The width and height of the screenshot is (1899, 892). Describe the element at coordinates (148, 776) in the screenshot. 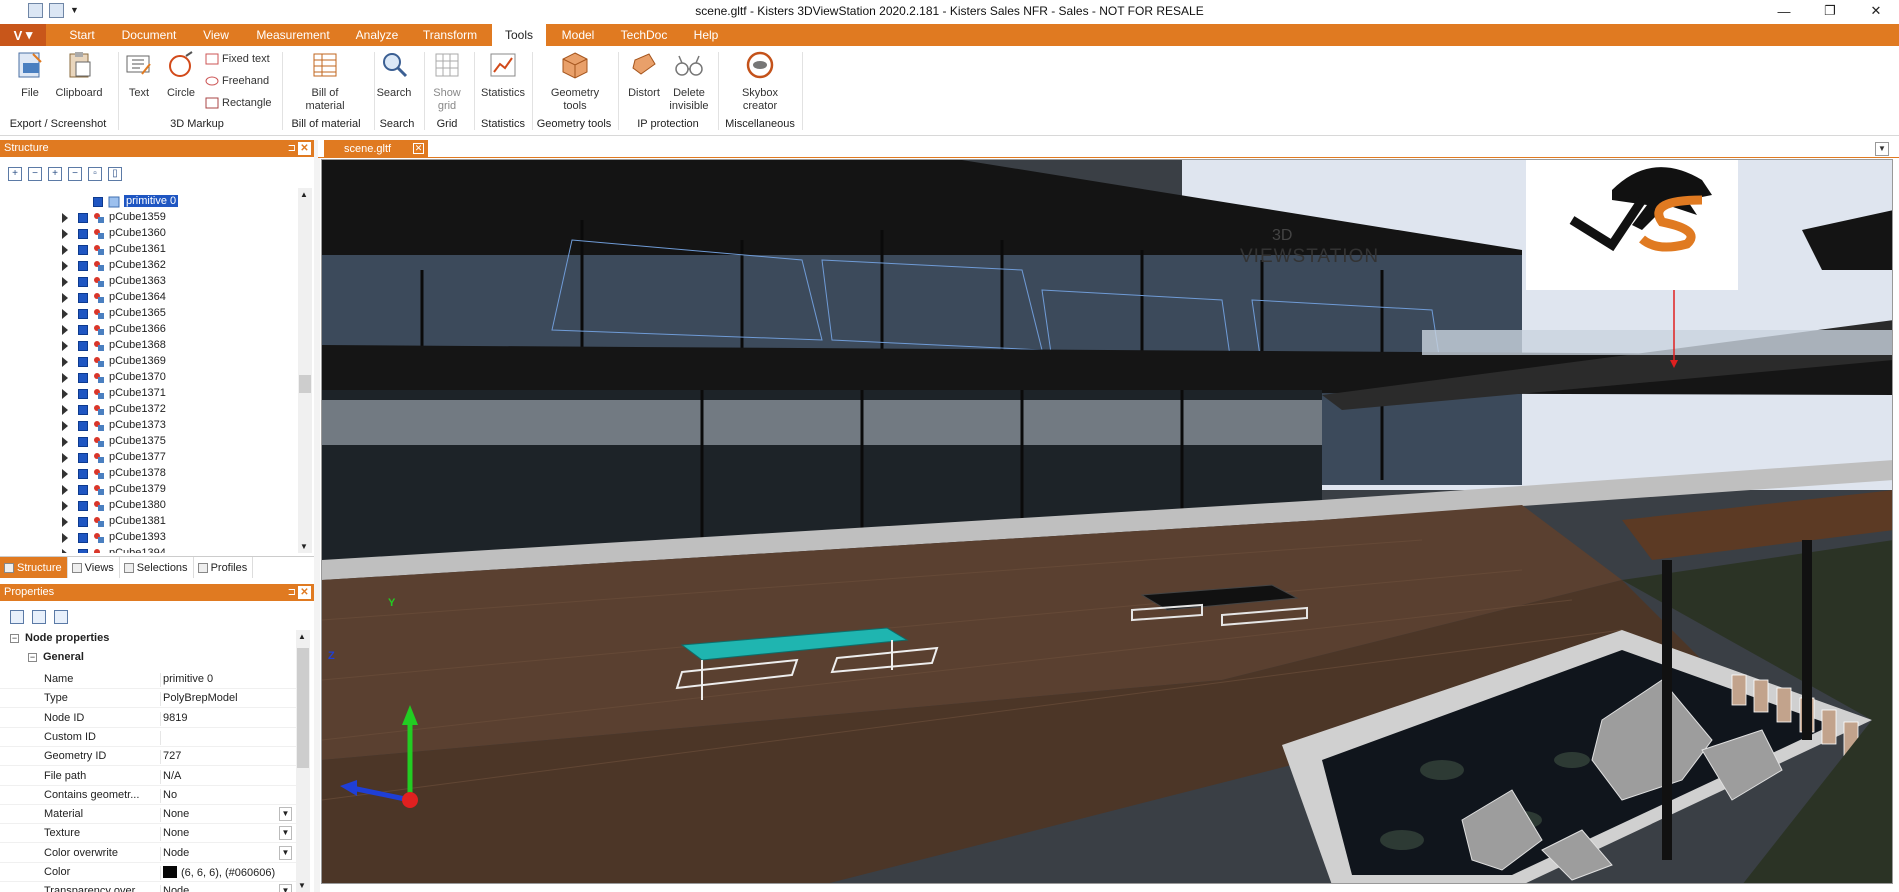

I see `property-row: File path N/A` at that location.